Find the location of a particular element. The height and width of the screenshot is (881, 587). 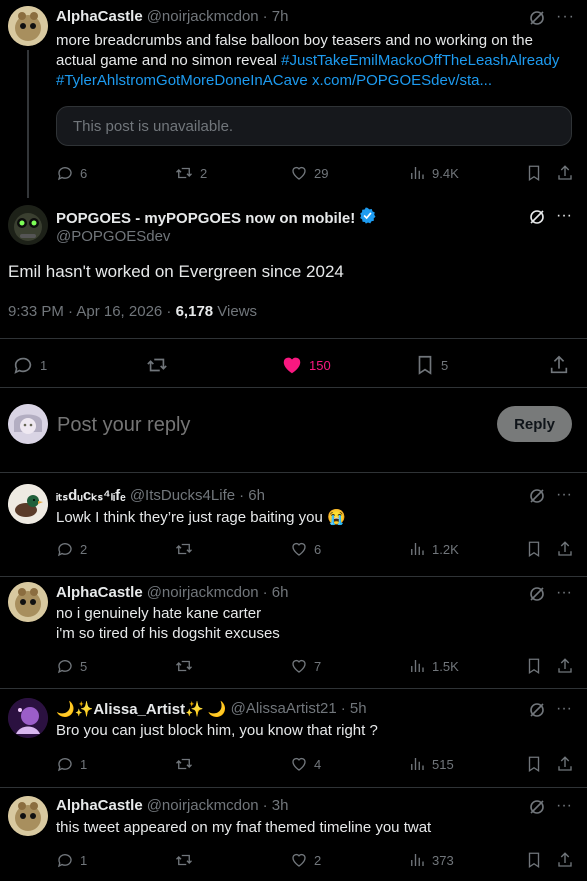

author-name: 🌙✨Alissa_Artist✨ 🌙 is located at coordinates (141, 709).